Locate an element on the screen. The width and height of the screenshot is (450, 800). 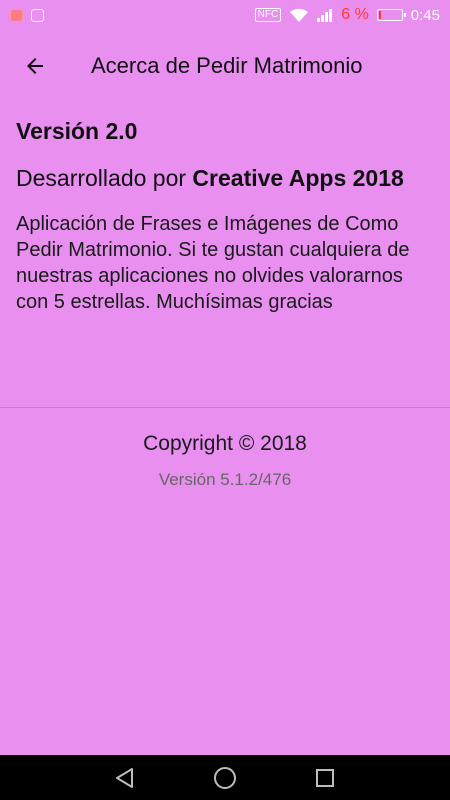
battery-icon is located at coordinates (391, 15).